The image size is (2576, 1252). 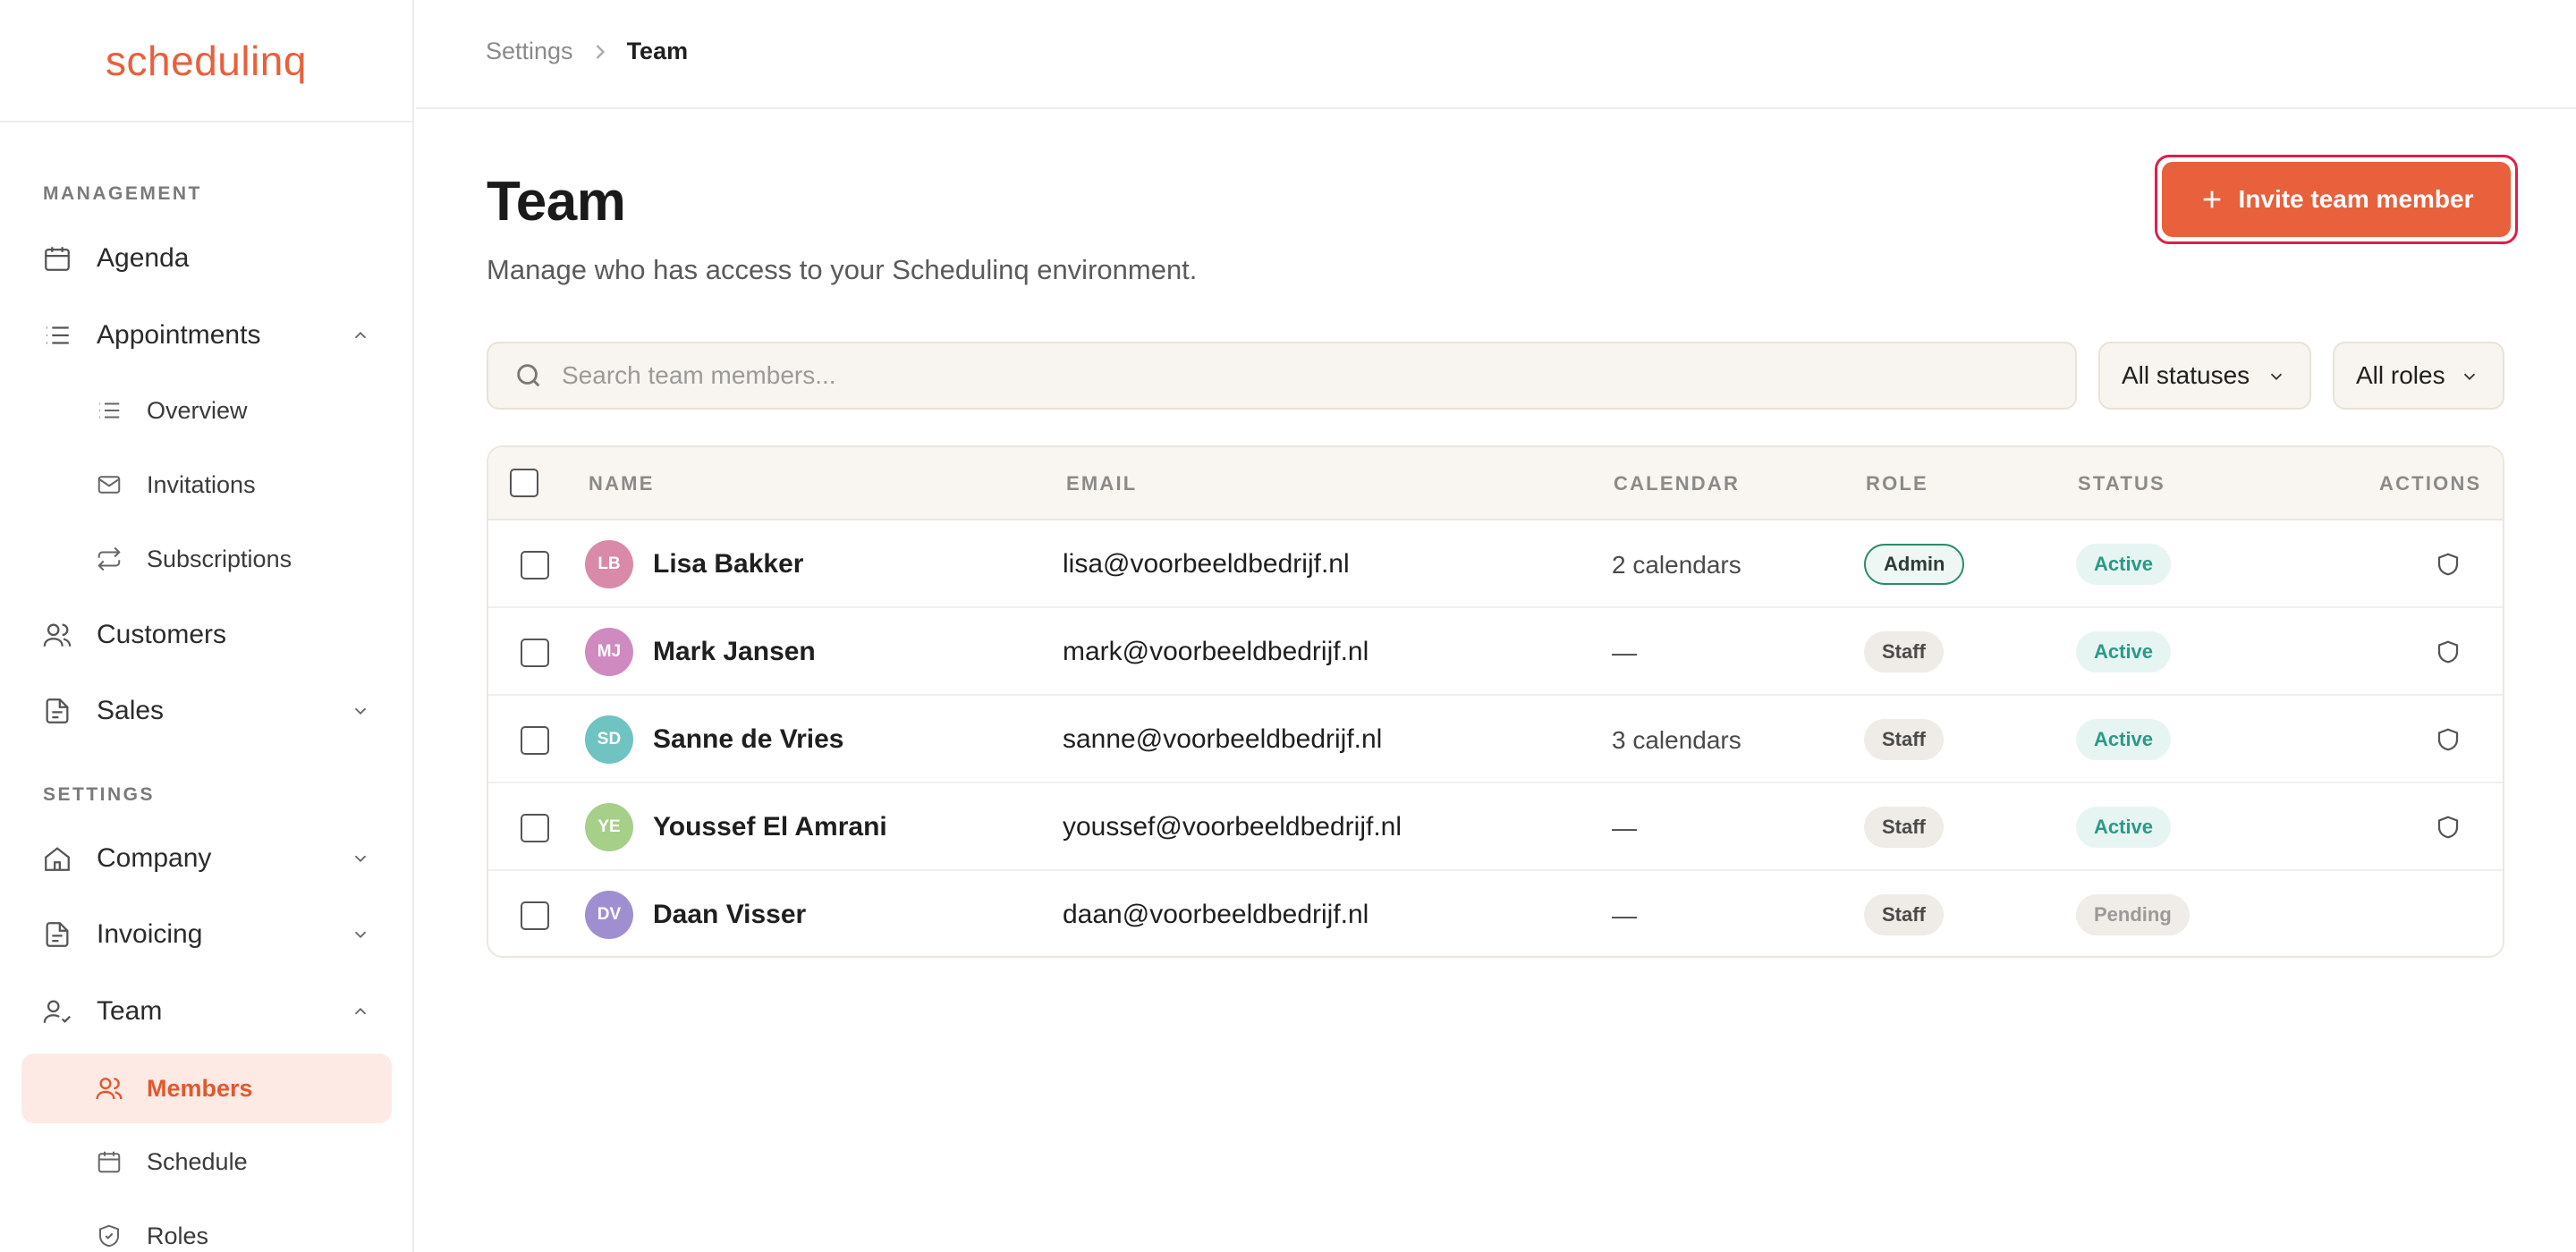 I want to click on status-filter-label: All statuses, so click(x=2186, y=375).